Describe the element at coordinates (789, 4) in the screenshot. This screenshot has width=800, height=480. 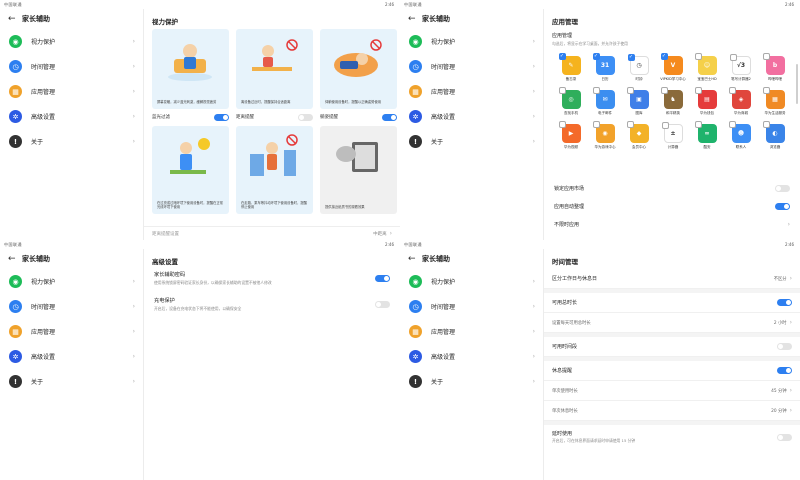
I see `clock-text: 2:46` at that location.